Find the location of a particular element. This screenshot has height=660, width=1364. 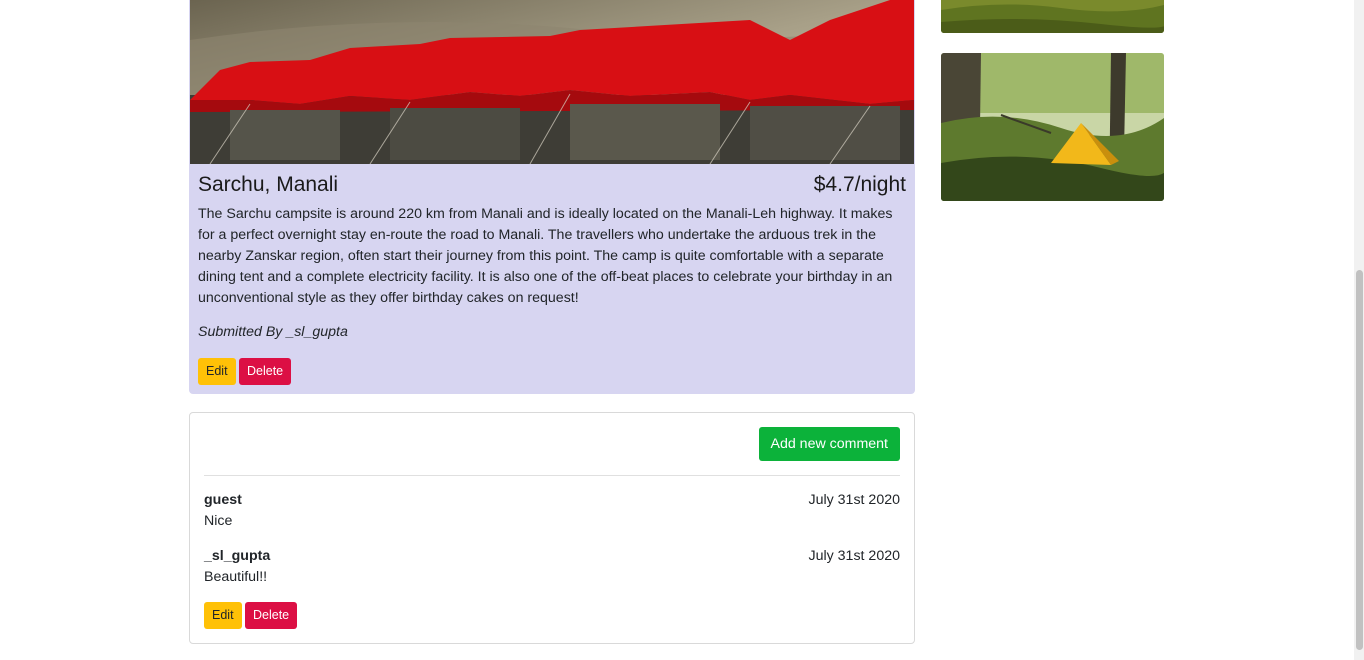

edit-comment-button: Edit is located at coordinates (223, 615).